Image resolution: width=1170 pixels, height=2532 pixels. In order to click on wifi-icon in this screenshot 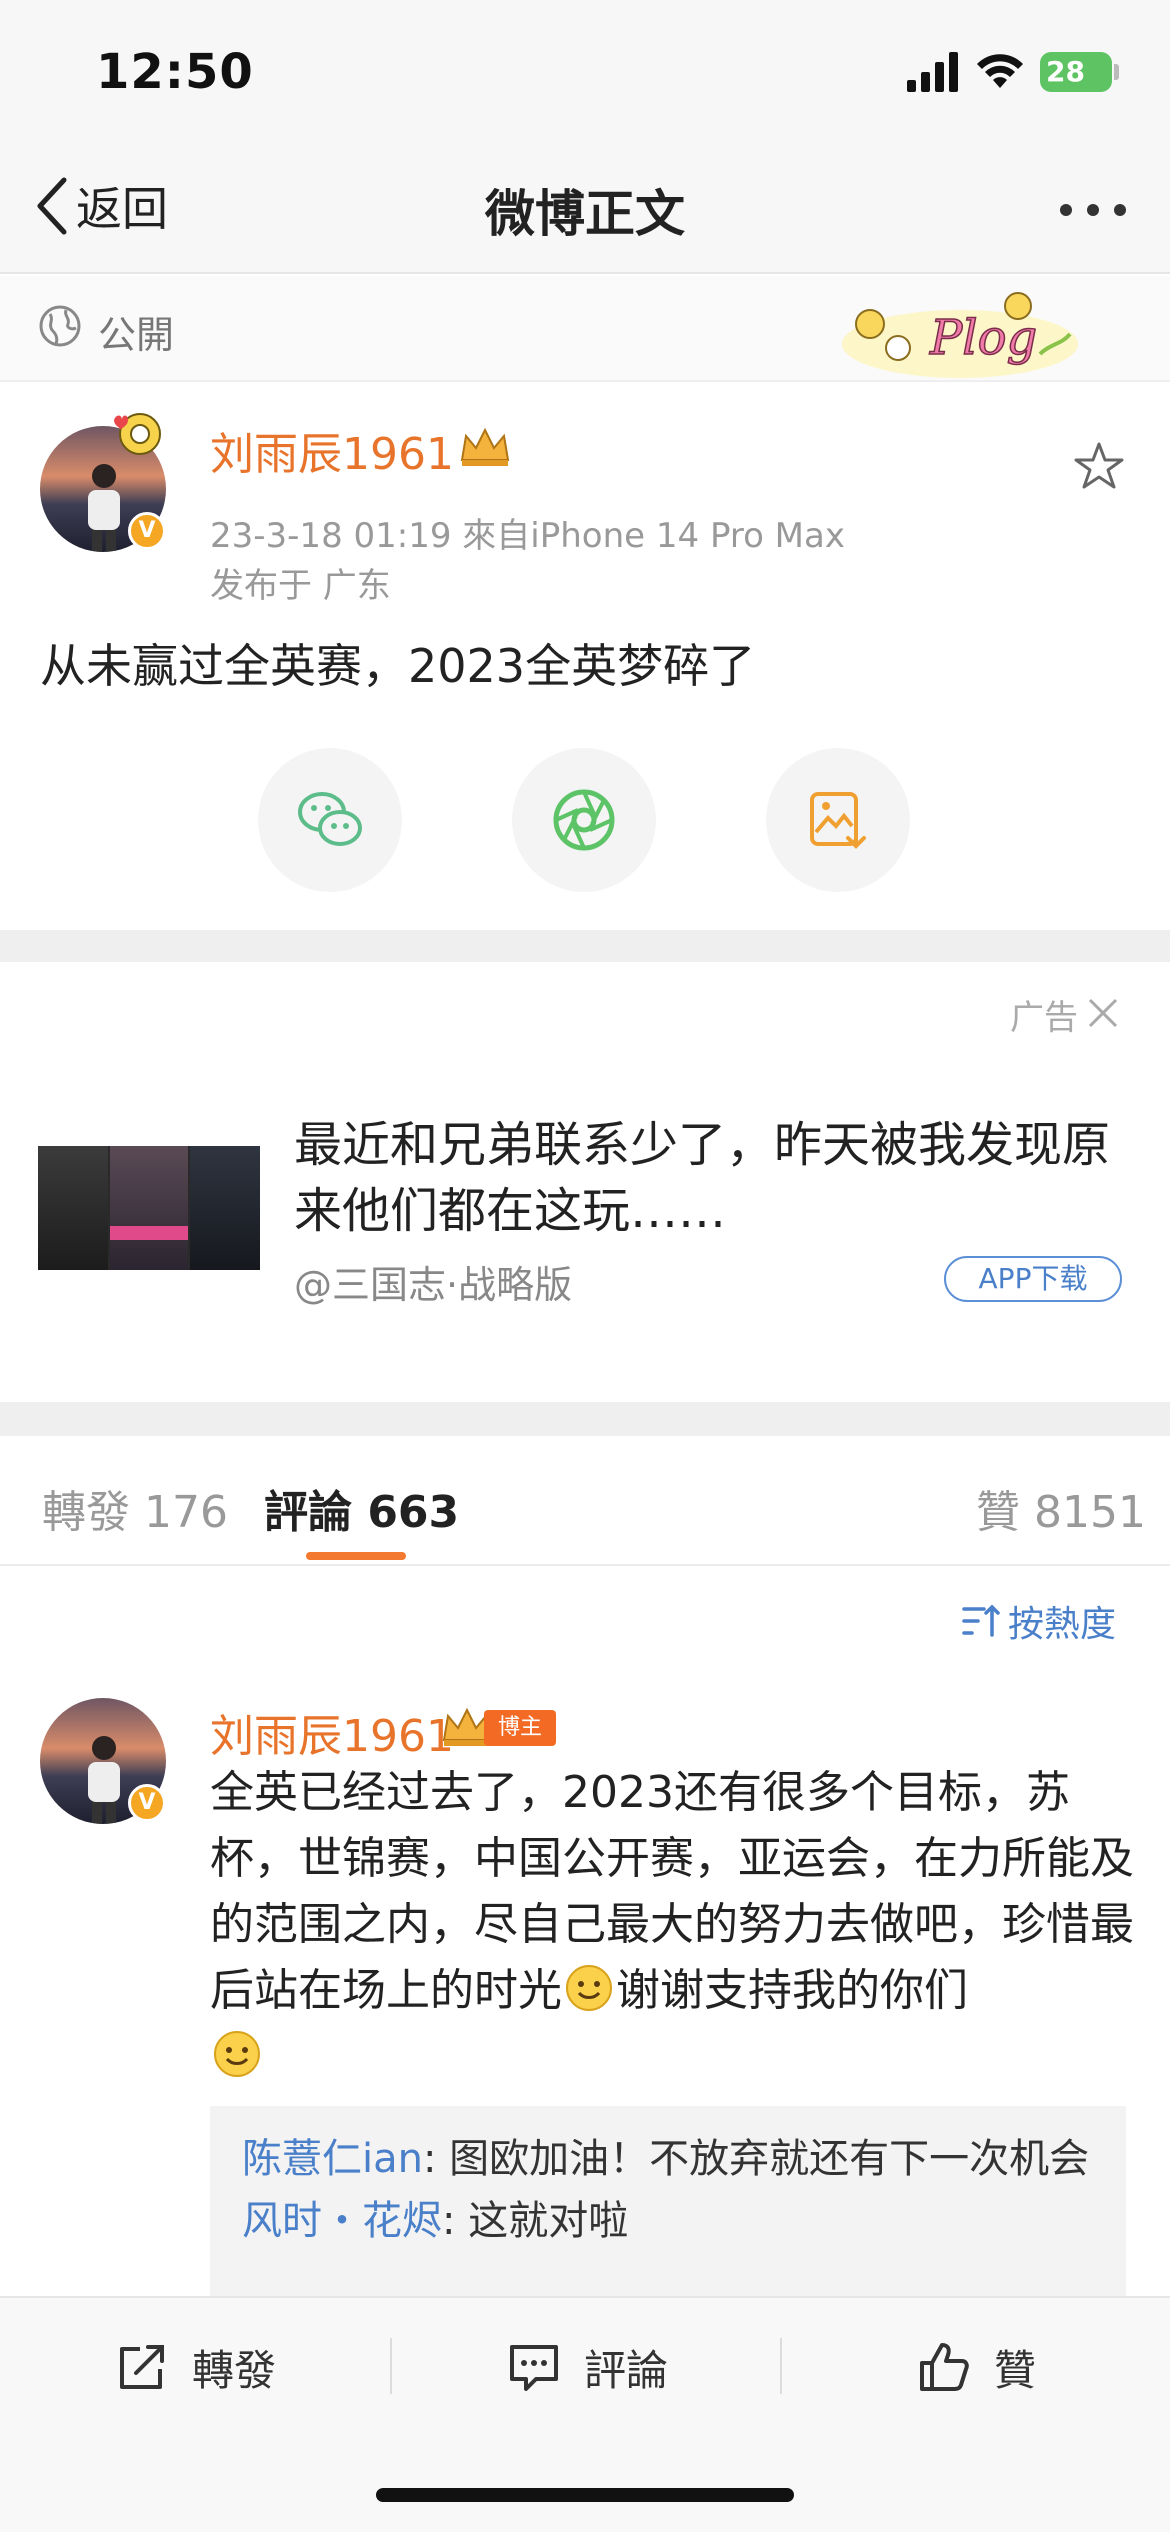, I will do `click(1000, 71)`.